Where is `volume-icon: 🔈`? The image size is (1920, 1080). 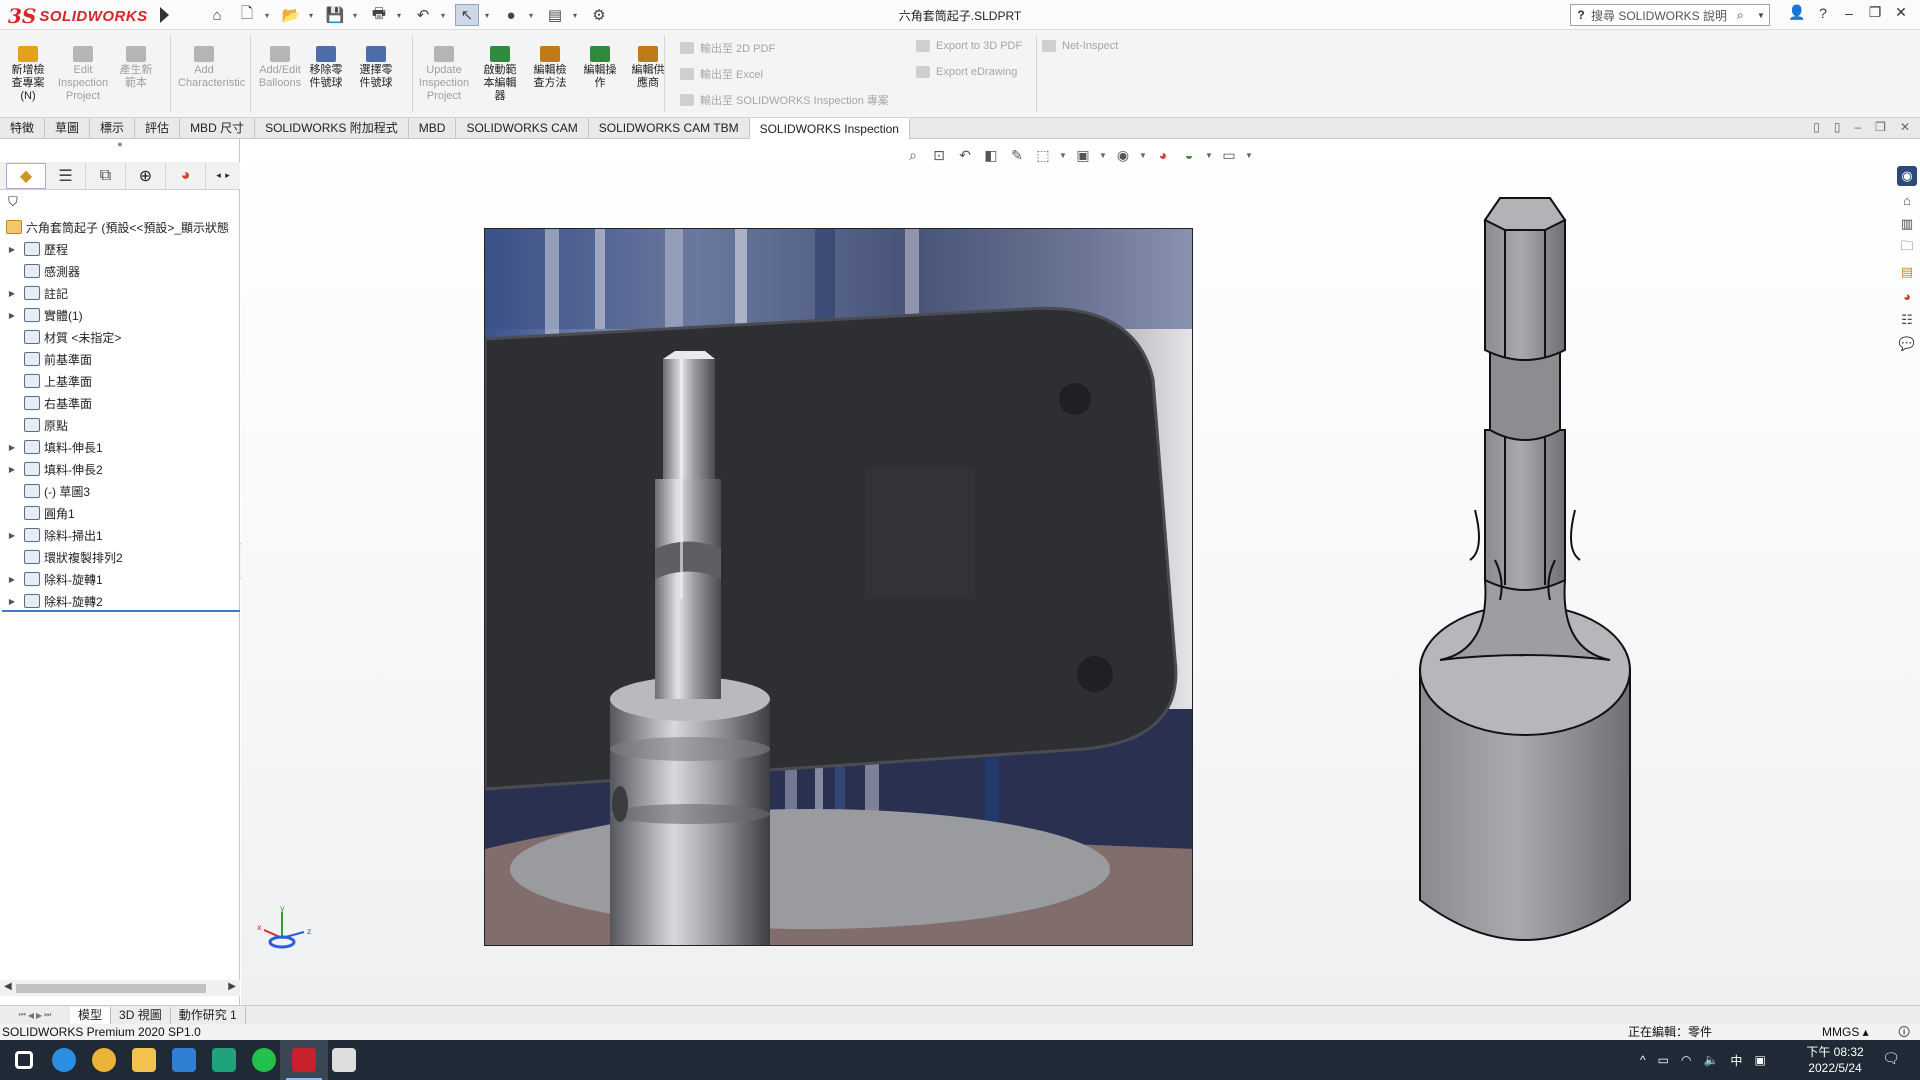
volume-icon: 🔈 is located at coordinates (1710, 1060).